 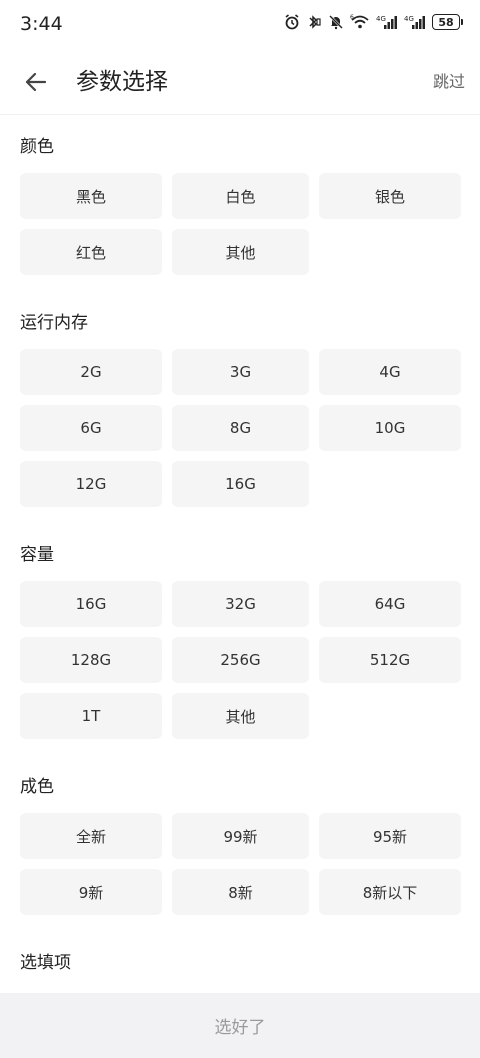 What do you see at coordinates (37, 555) in the screenshot?
I see `section-title: 容量` at bounding box center [37, 555].